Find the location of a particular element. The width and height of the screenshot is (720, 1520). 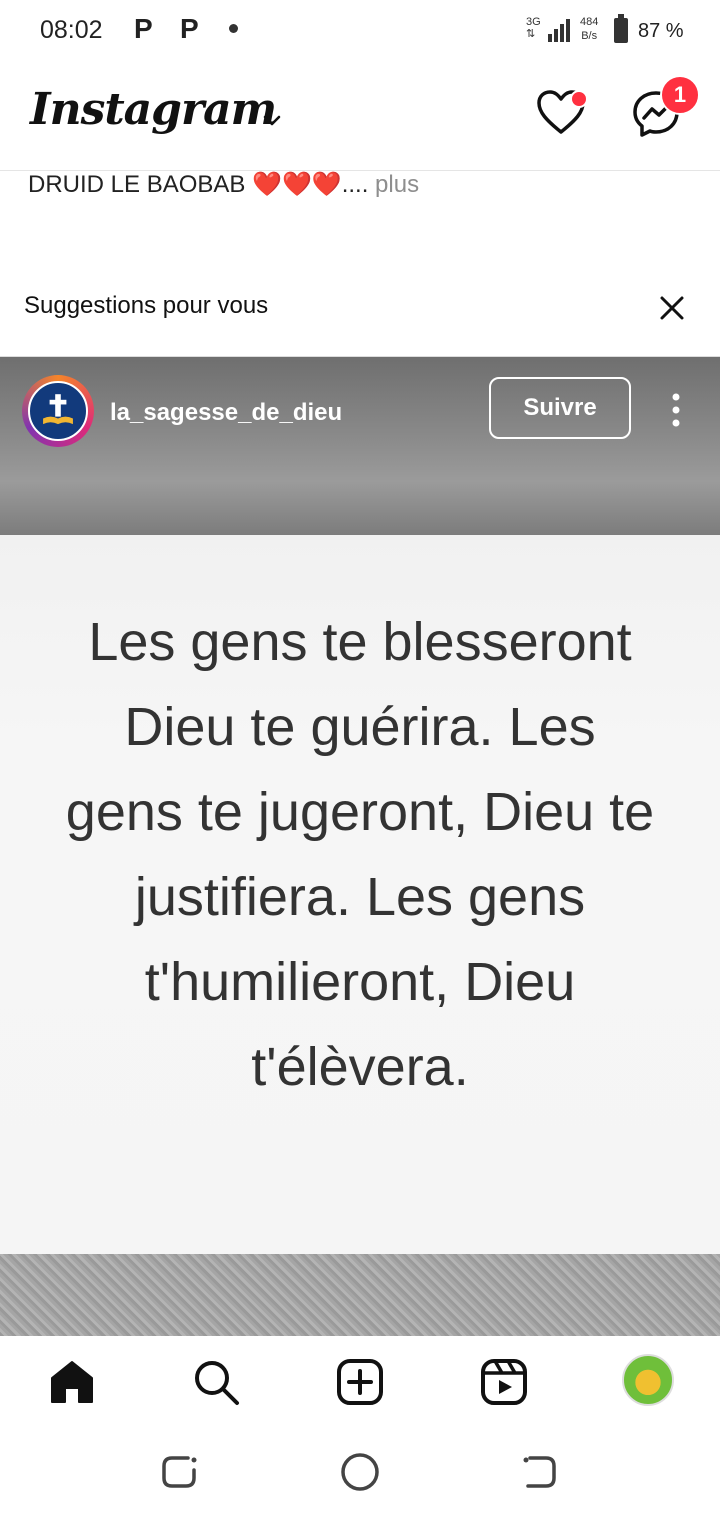

app-header: Instagram 1 is located at coordinates (360, 116).